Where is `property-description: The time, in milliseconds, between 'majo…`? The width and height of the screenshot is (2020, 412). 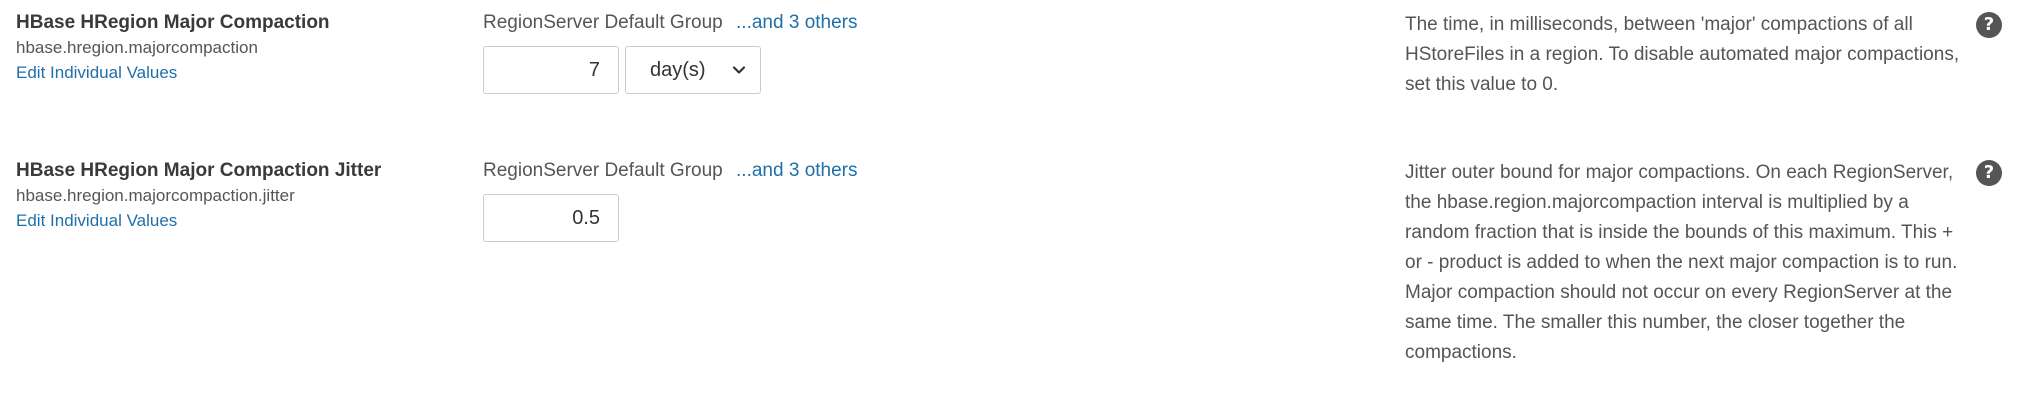
property-description: The time, in milliseconds, between 'majo… is located at coordinates (1682, 54).